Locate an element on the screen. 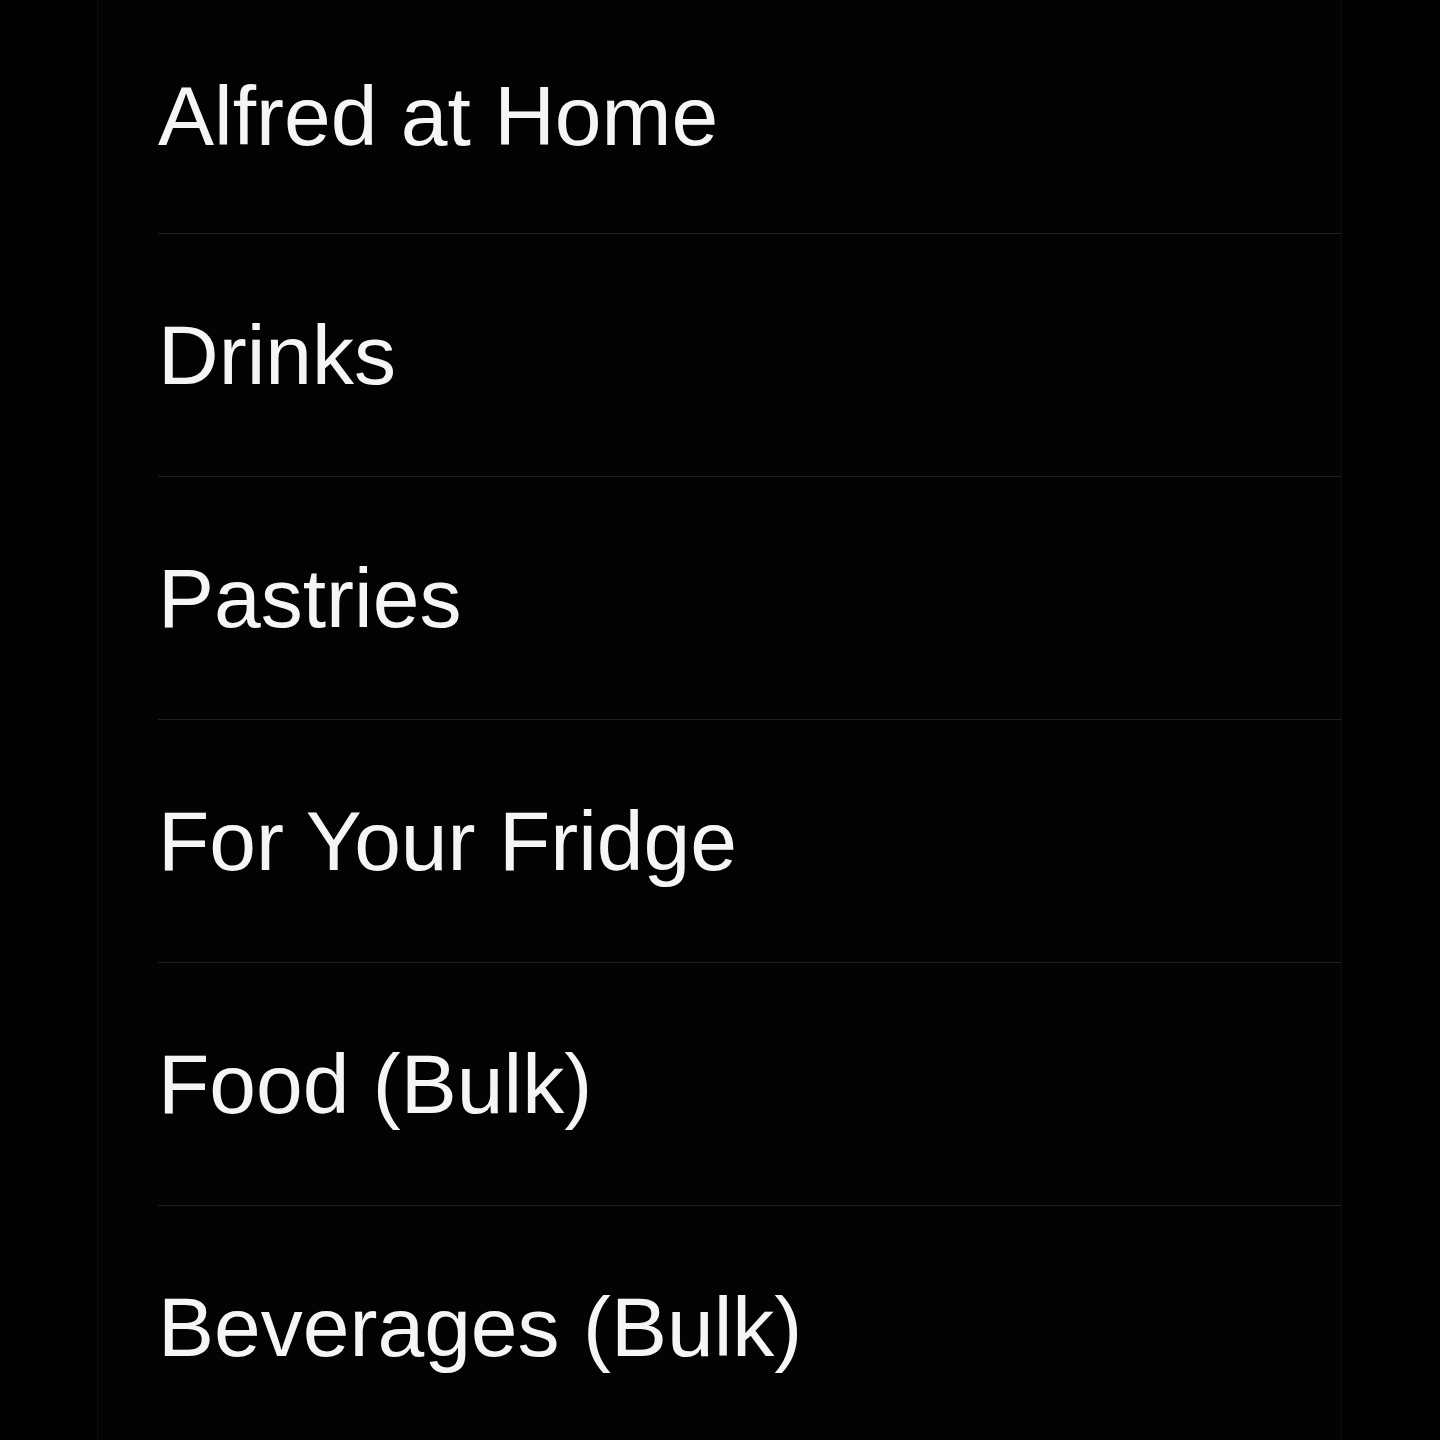 This screenshot has width=1440, height=1440. list-item: For Your Fridge is located at coordinates (447, 841).